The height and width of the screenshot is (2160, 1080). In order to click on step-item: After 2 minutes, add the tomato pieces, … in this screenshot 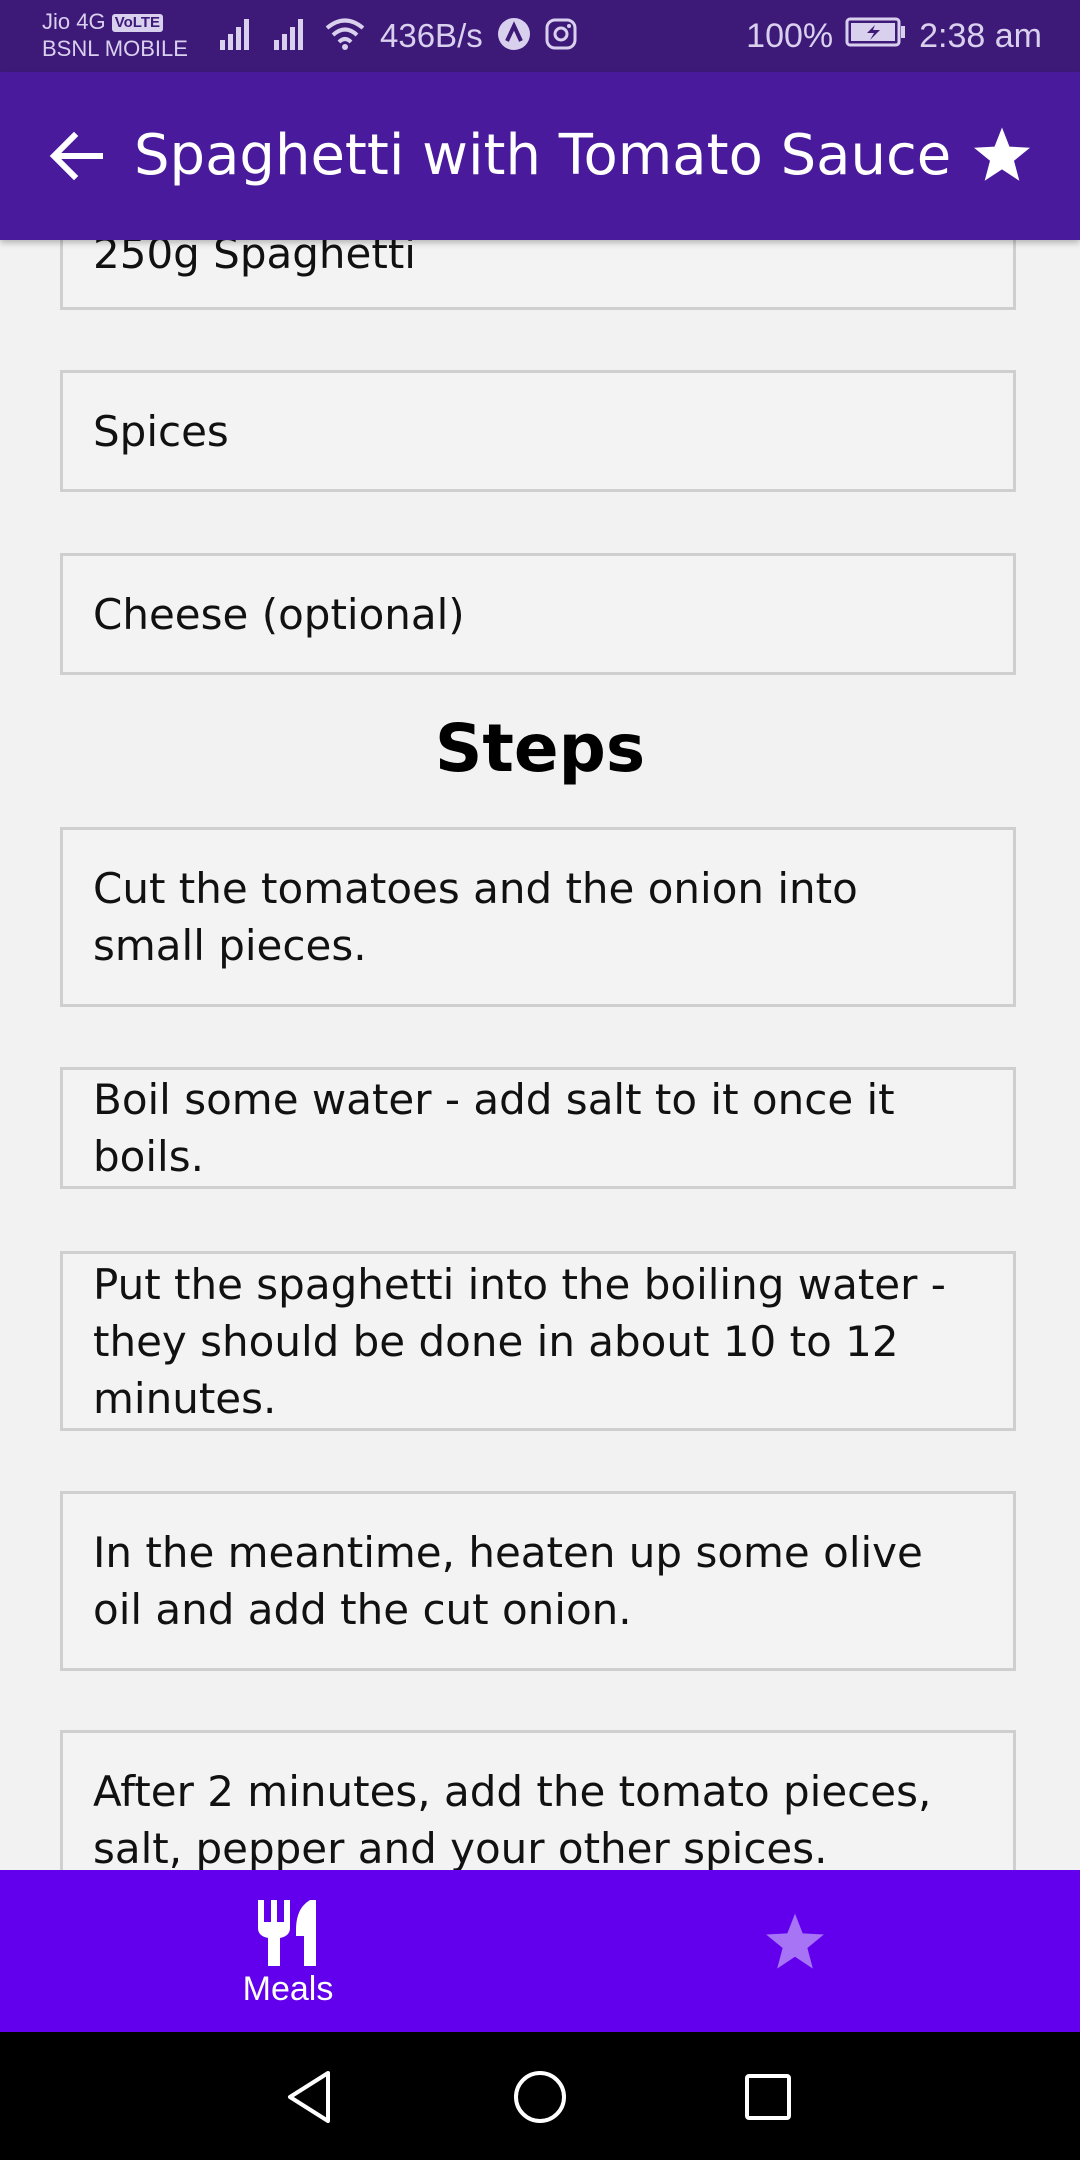, I will do `click(538, 1800)`.